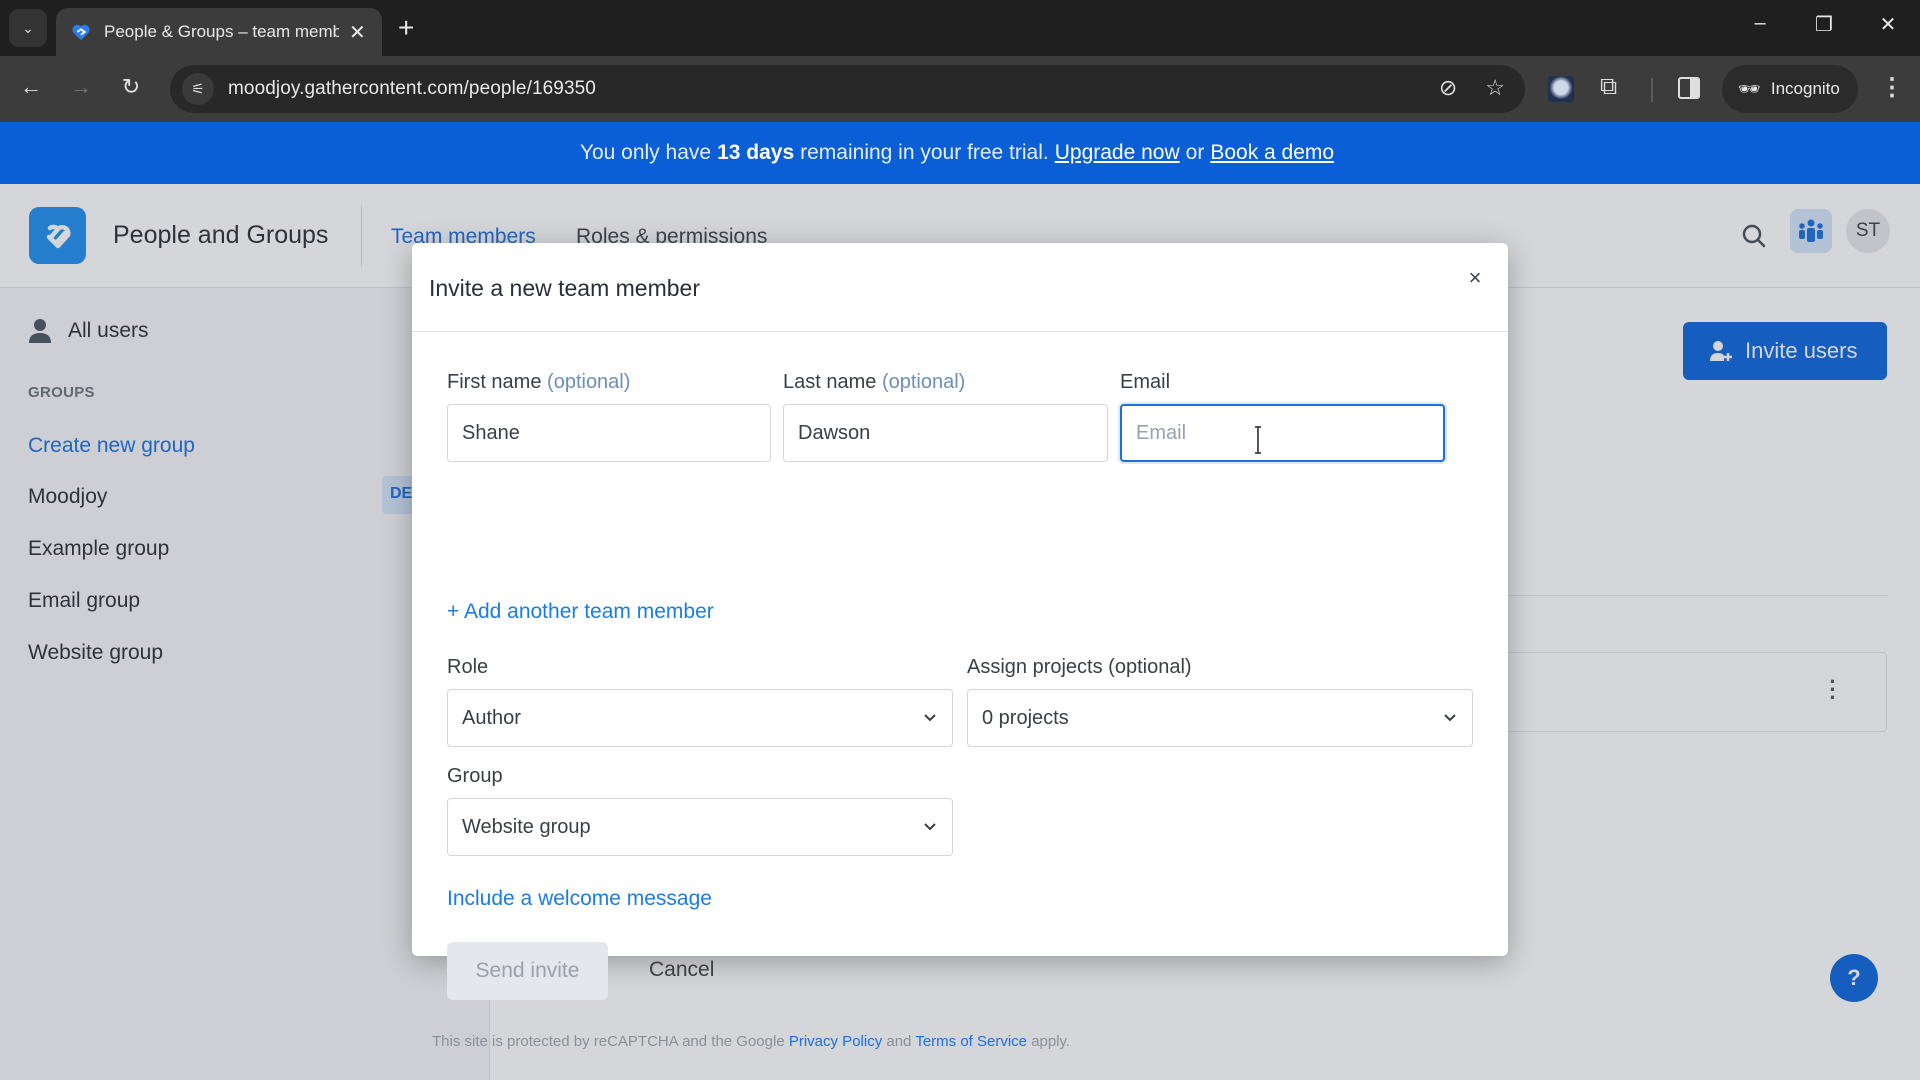 Image resolution: width=1920 pixels, height=1080 pixels. I want to click on tab-close-icon: ✕, so click(357, 32).